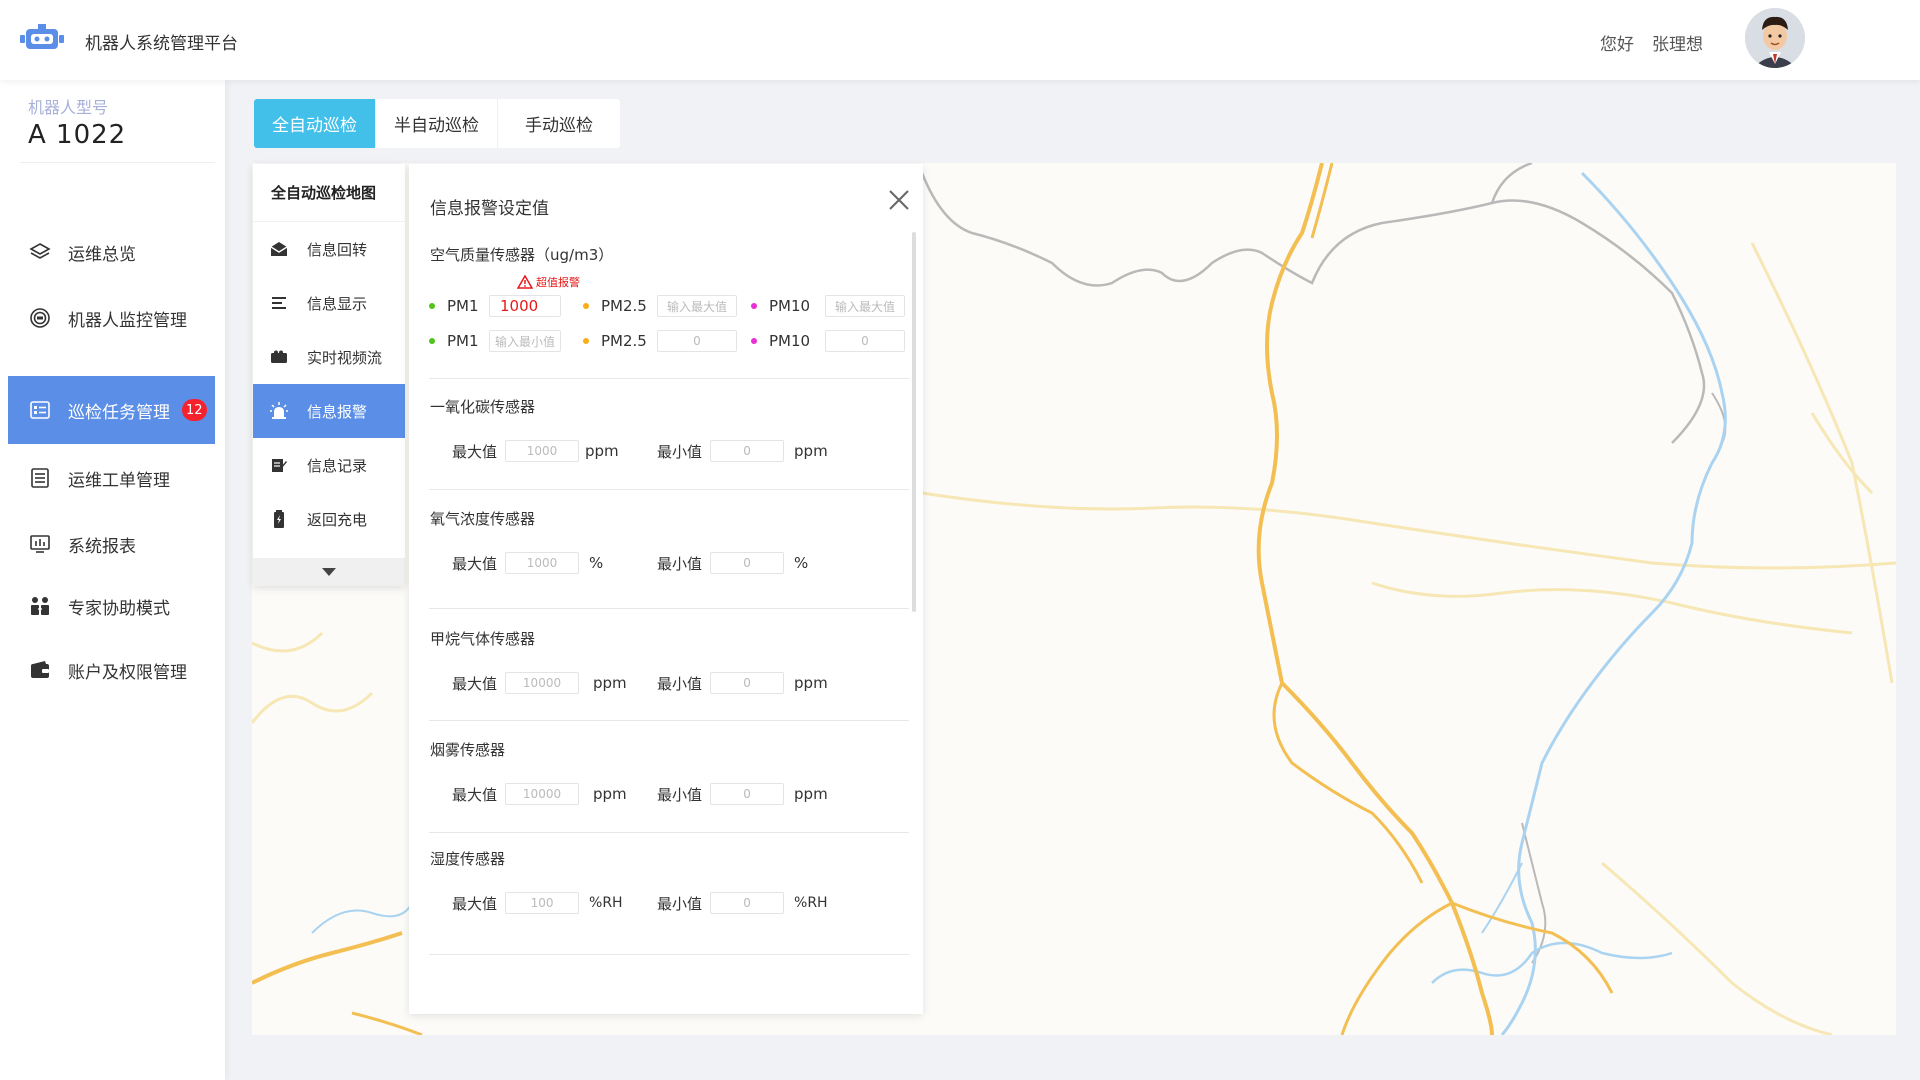 The image size is (1920, 1080). I want to click on tab-semi-auto: 半自动巡检, so click(437, 123).